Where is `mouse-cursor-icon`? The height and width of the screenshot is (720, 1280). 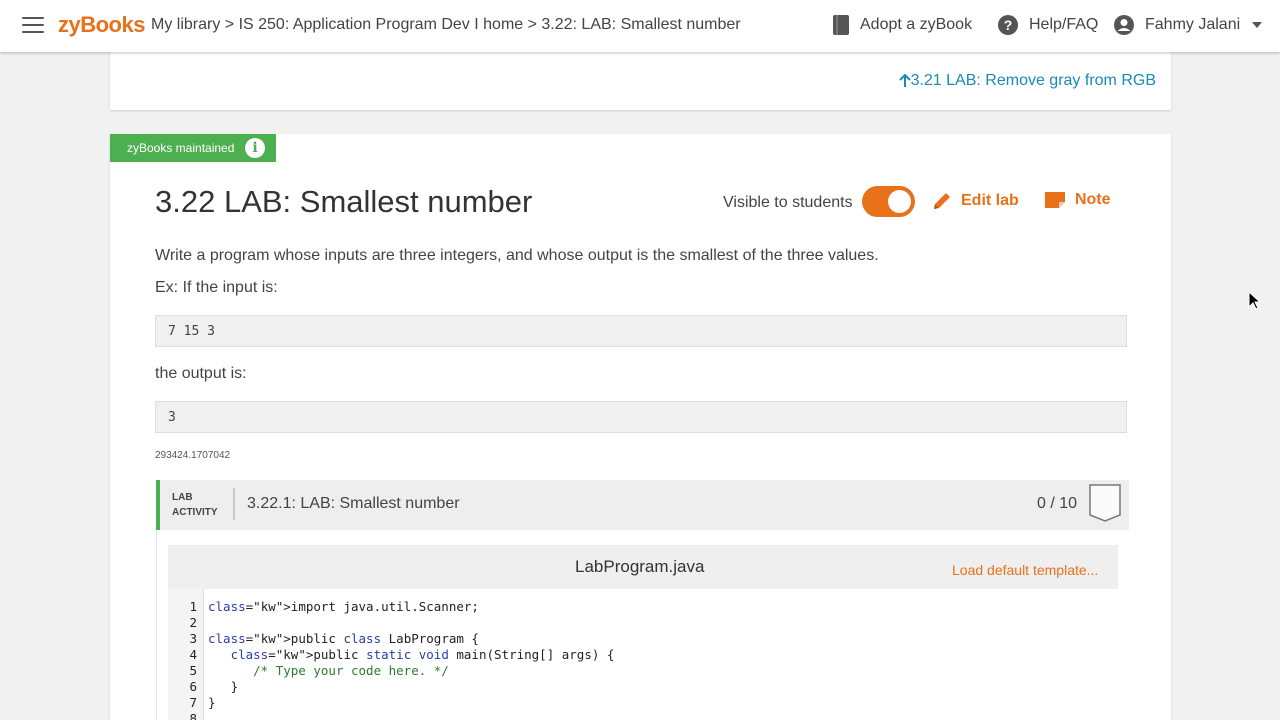 mouse-cursor-icon is located at coordinates (1255, 300).